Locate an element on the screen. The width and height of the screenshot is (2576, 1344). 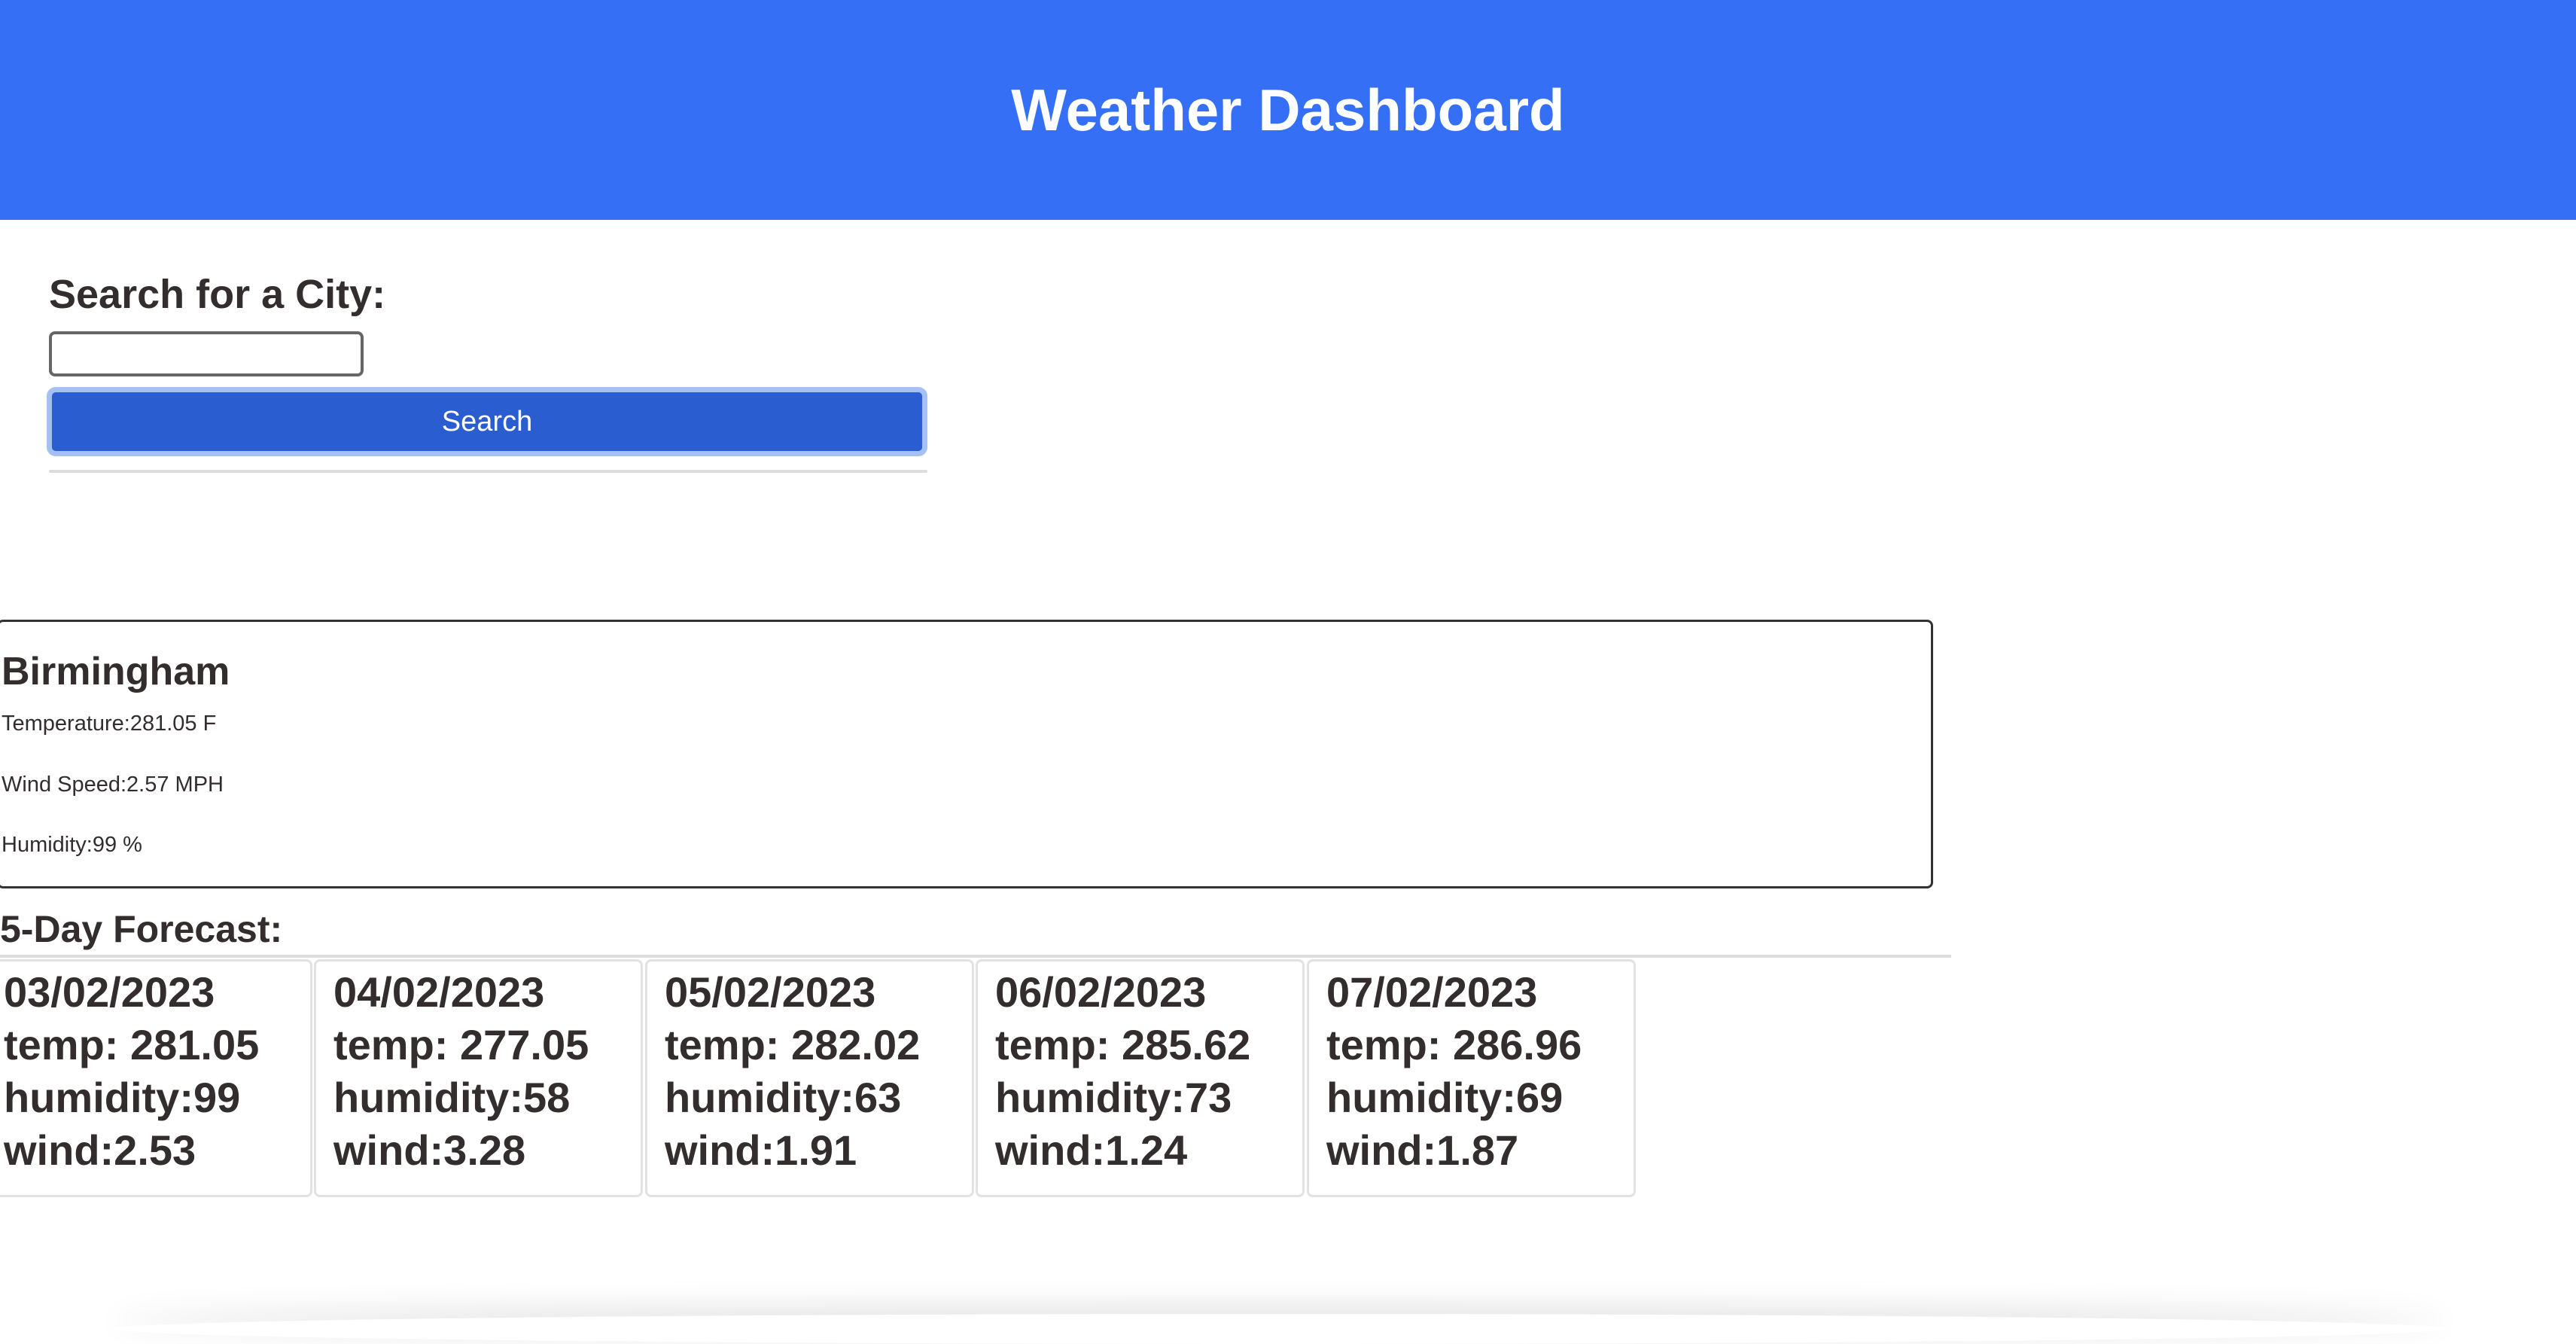
city-search-input is located at coordinates (206, 353).